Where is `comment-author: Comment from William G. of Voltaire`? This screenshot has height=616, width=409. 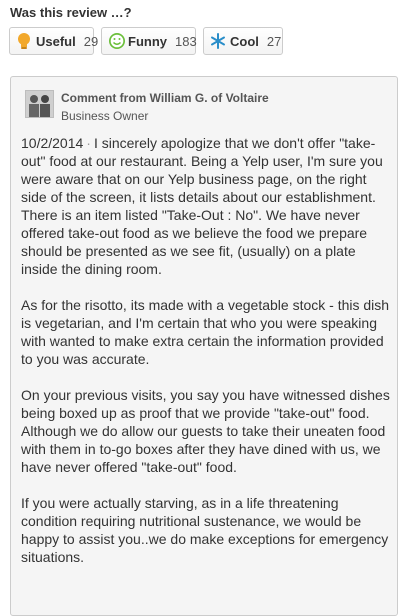
comment-author: Comment from William G. of Voltaire is located at coordinates (165, 98).